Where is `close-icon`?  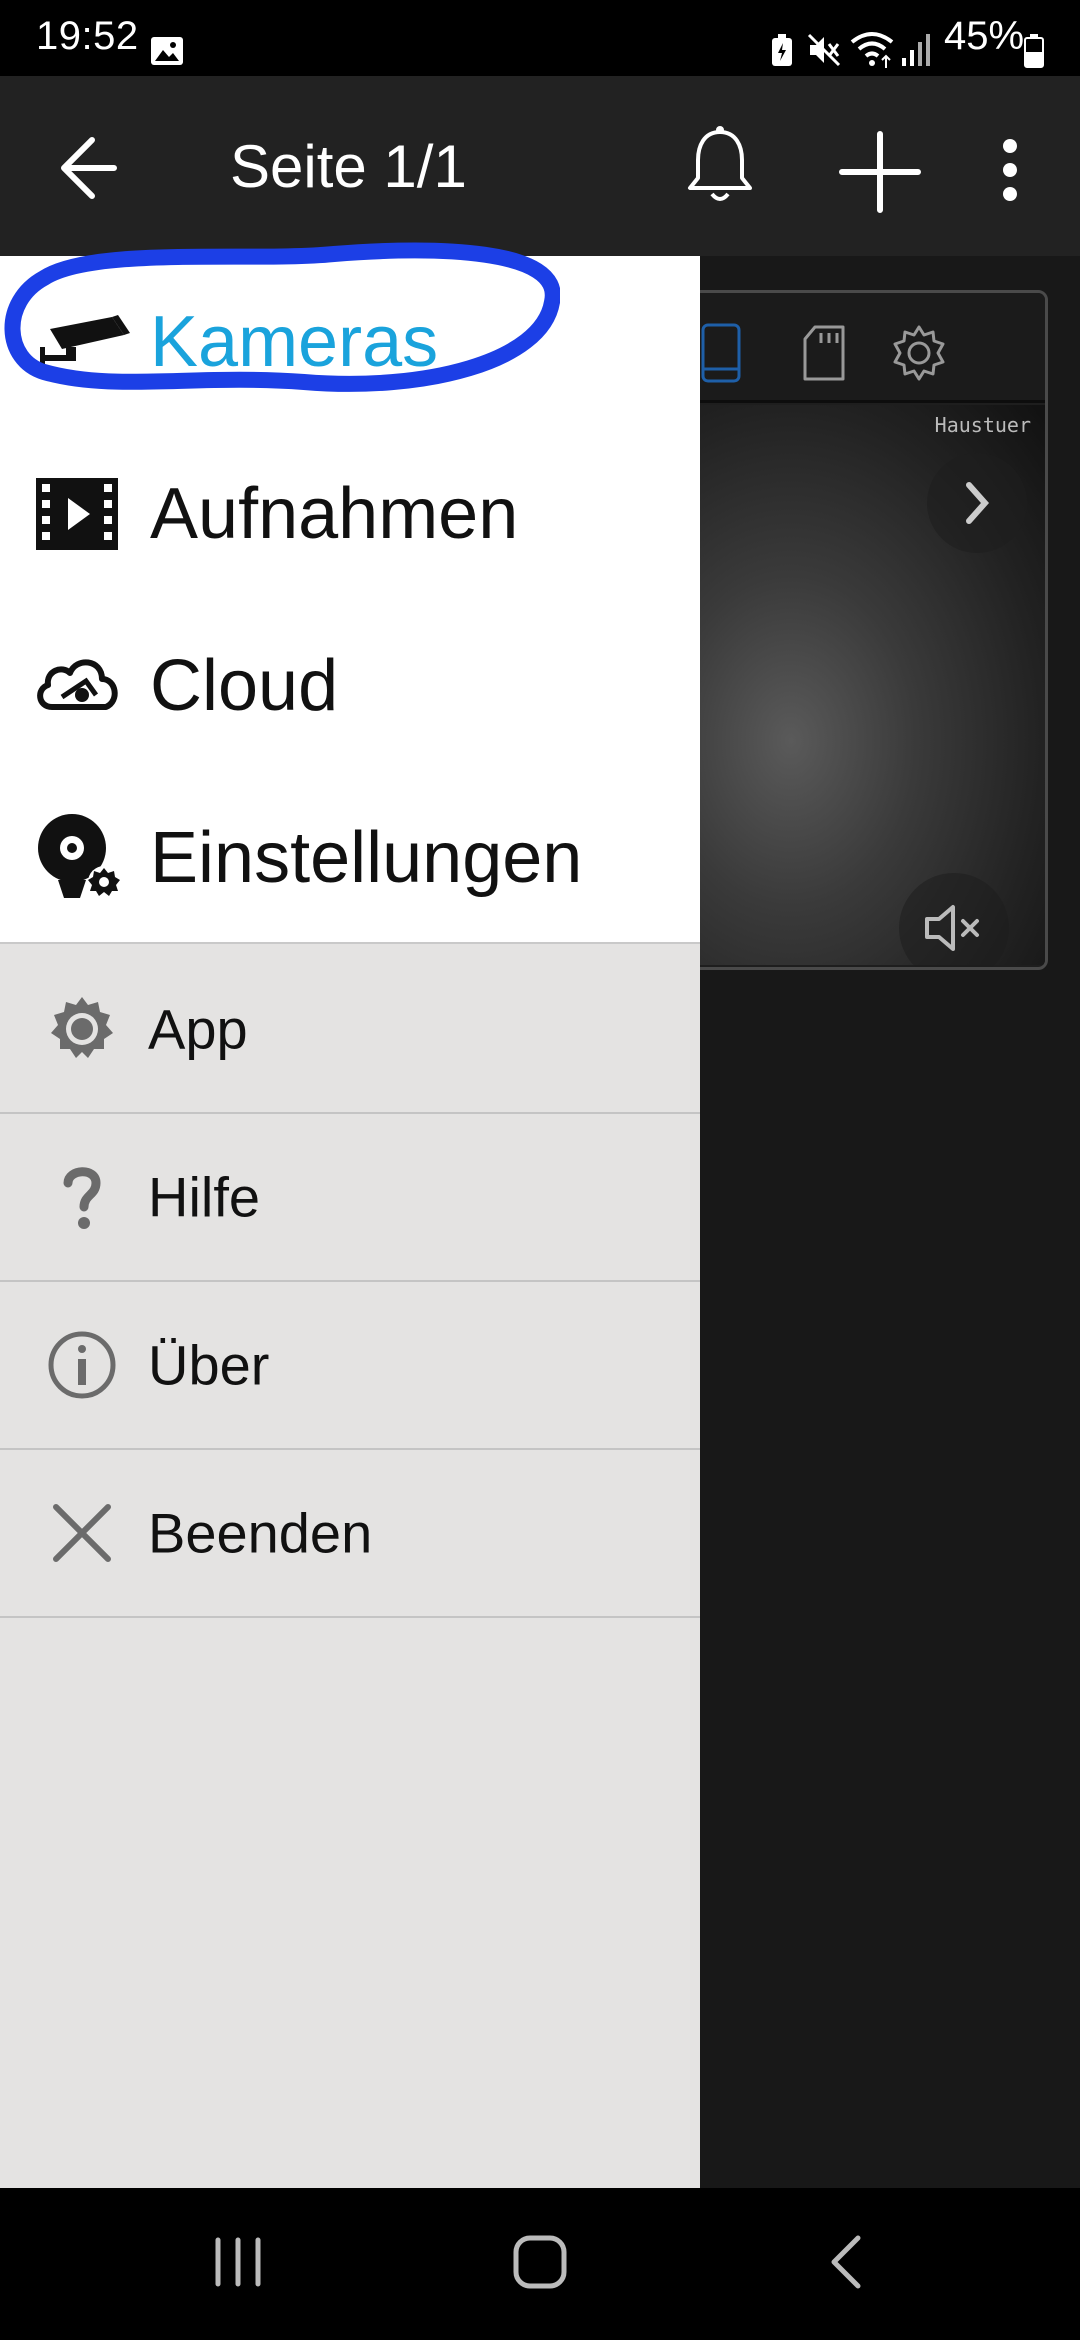 close-icon is located at coordinates (82, 1533).